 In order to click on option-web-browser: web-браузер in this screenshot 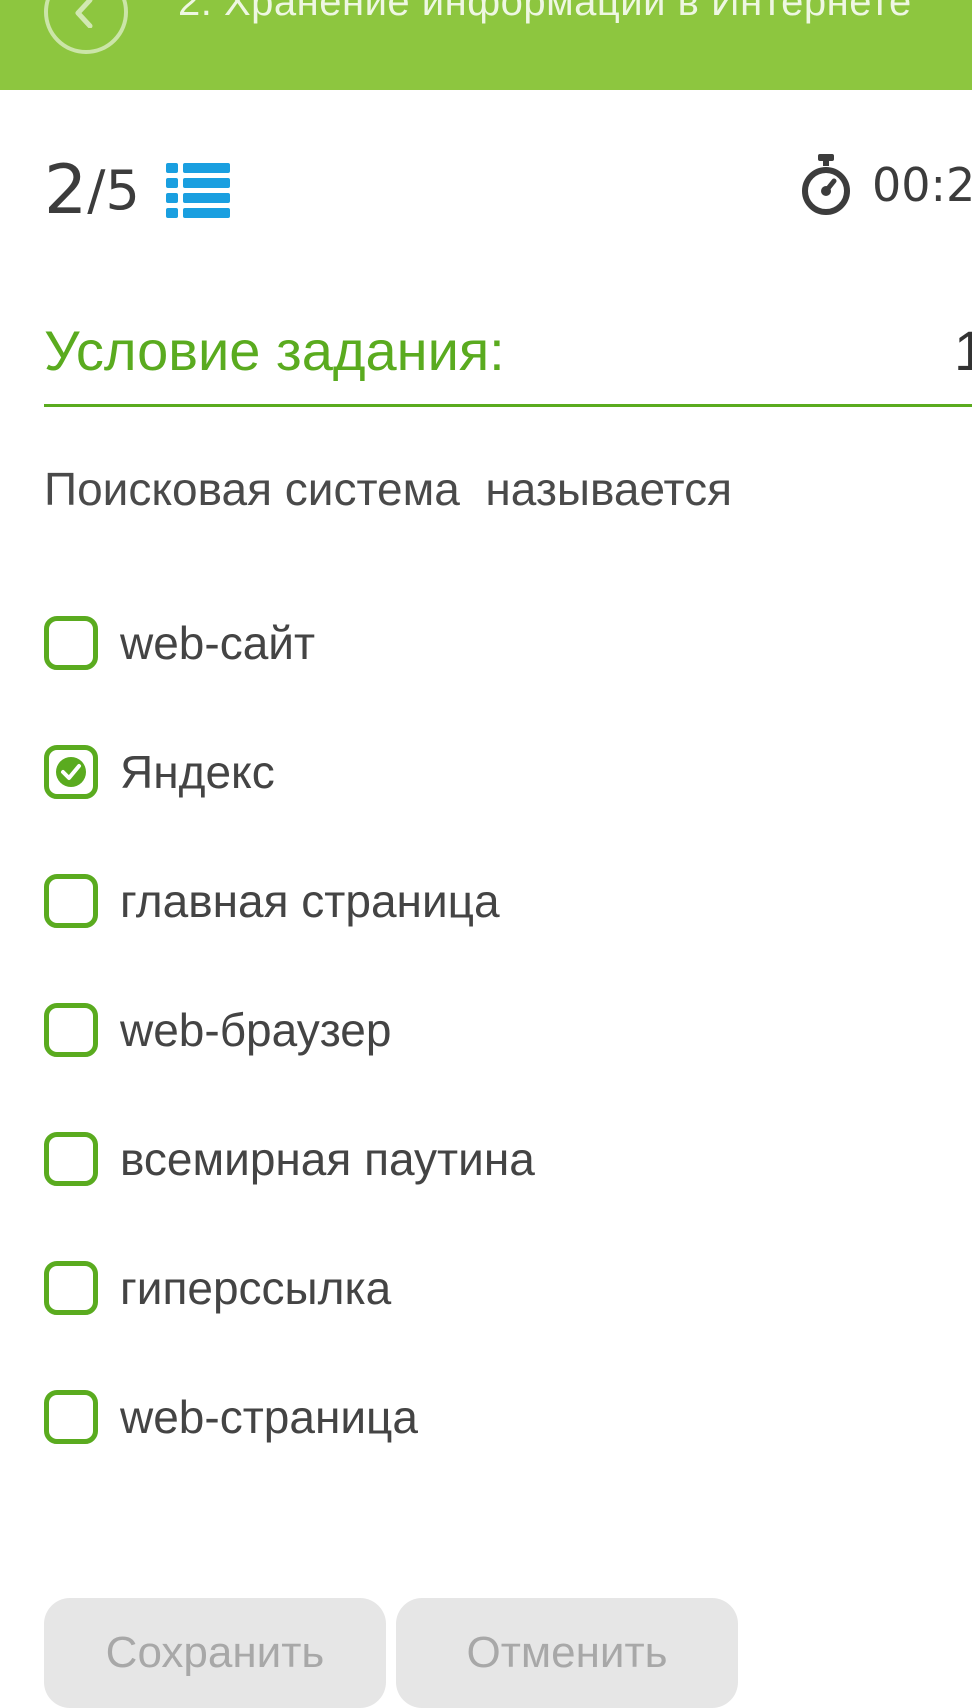, I will do `click(494, 1067)`.